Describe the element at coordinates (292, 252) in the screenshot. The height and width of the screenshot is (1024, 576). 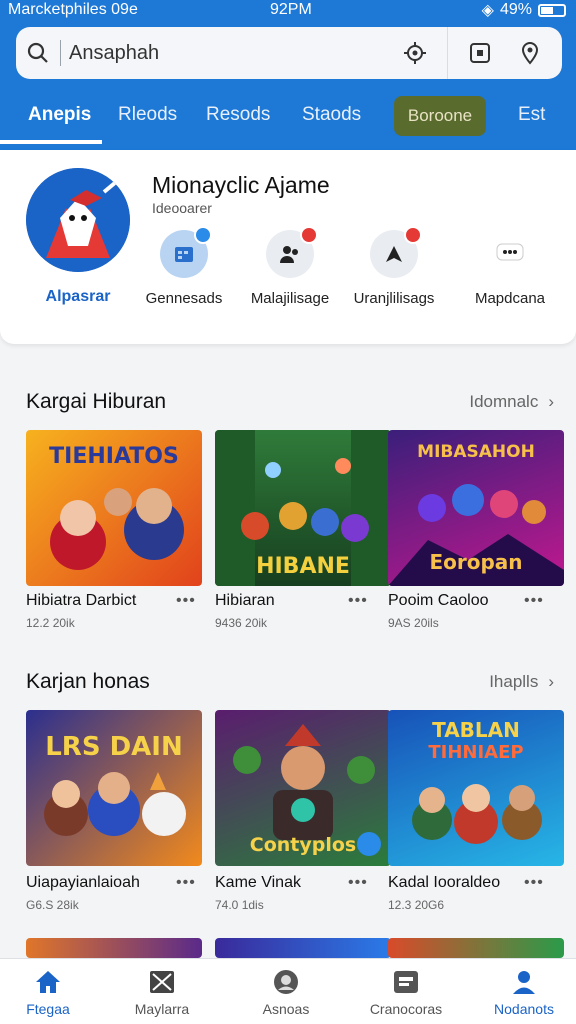
I see `people-icon` at that location.